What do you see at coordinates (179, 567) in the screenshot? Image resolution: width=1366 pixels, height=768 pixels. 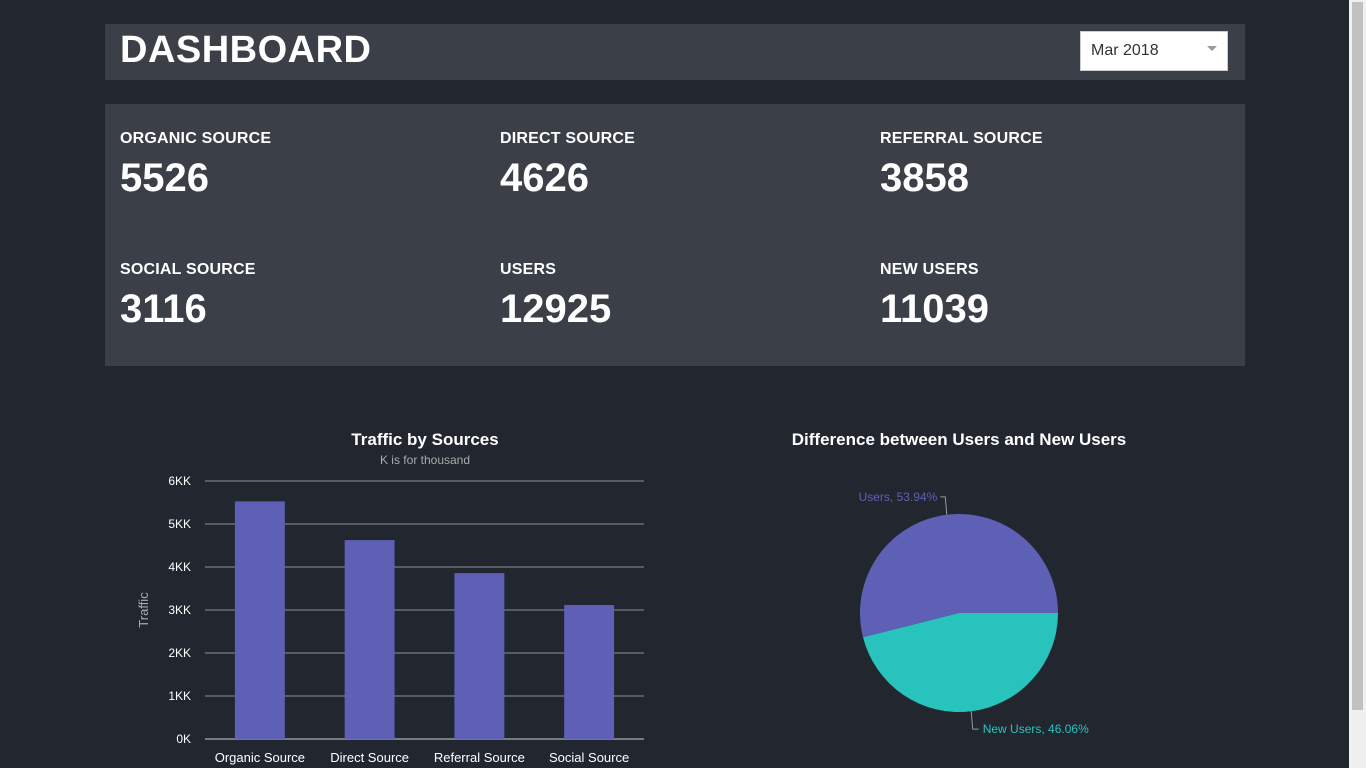 I see `y-tick-label: 4KK` at bounding box center [179, 567].